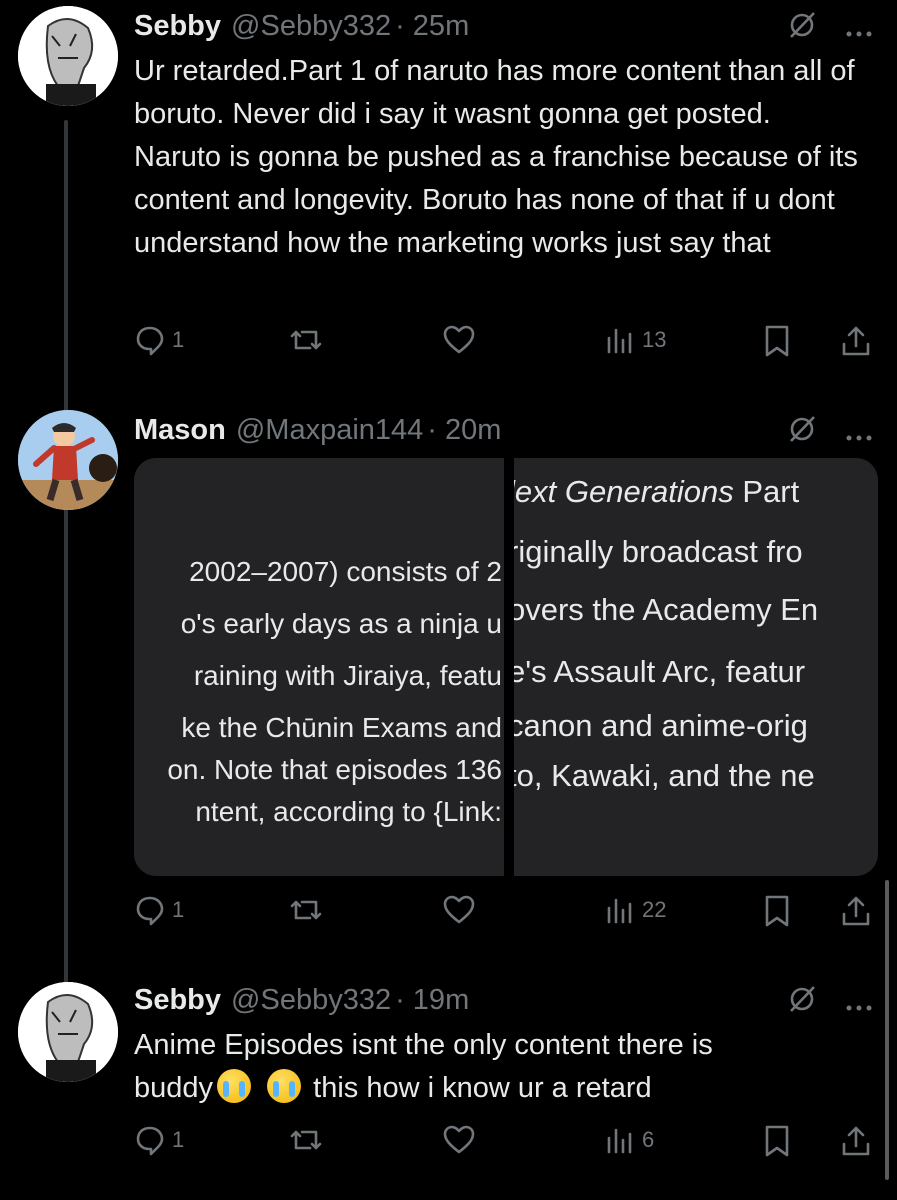 The width and height of the screenshot is (897, 1200). Describe the element at coordinates (887, 1030) in the screenshot. I see `scrollbar` at that location.